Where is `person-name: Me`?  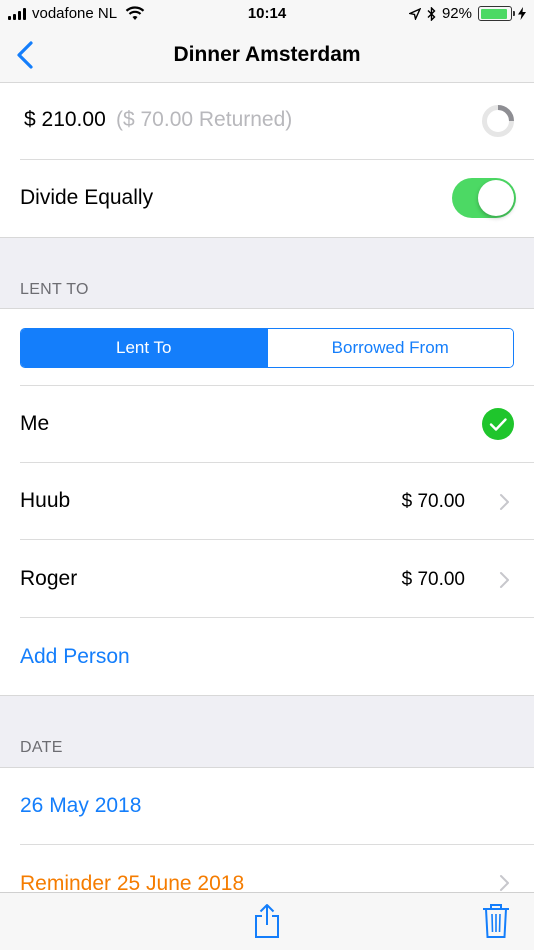 person-name: Me is located at coordinates (35, 423).